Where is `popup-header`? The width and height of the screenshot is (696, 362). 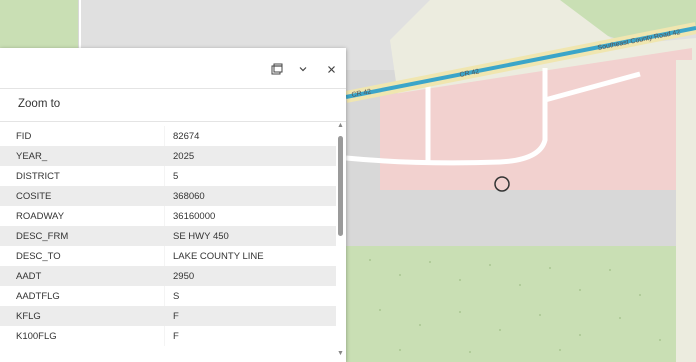
popup-header is located at coordinates (173, 68).